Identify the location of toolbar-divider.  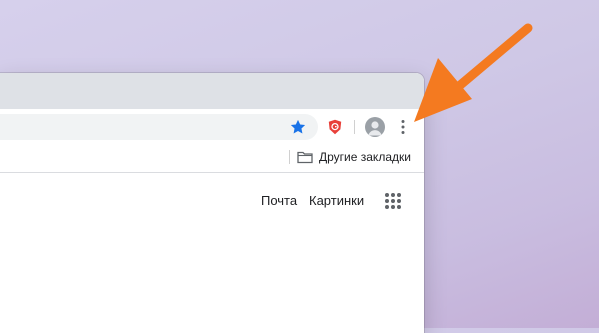
(354, 127).